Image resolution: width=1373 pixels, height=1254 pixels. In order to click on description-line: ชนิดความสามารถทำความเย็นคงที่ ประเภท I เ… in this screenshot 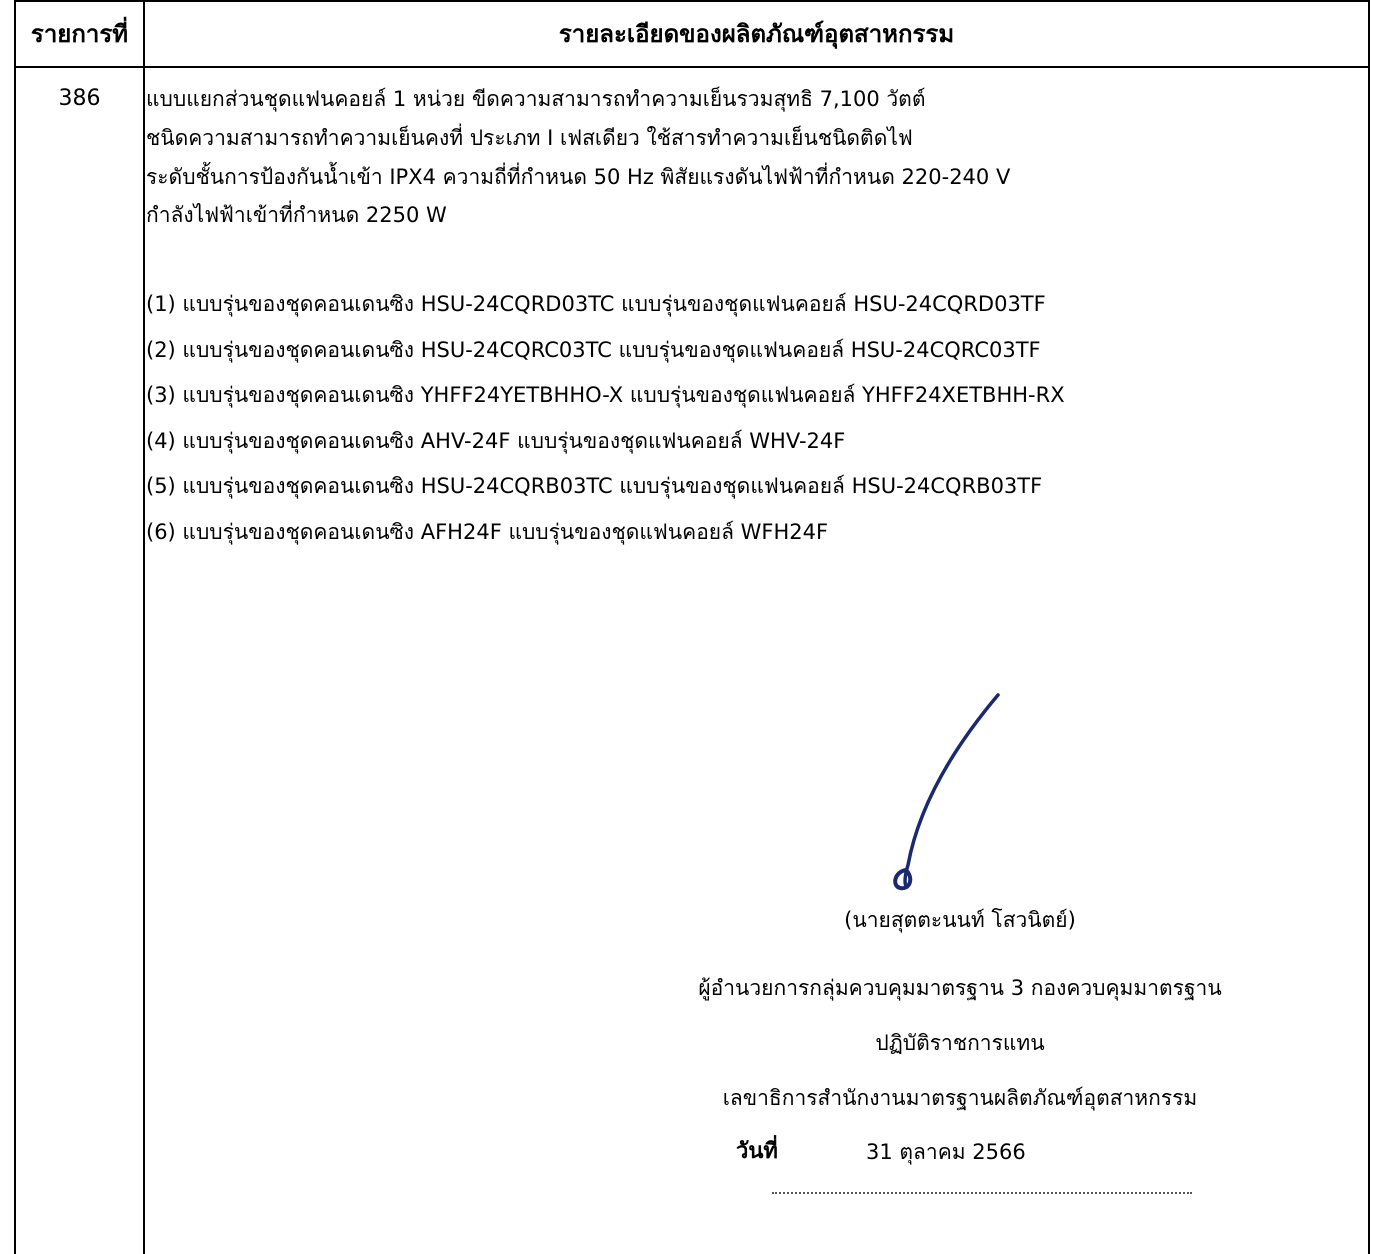, I will do `click(529, 137)`.